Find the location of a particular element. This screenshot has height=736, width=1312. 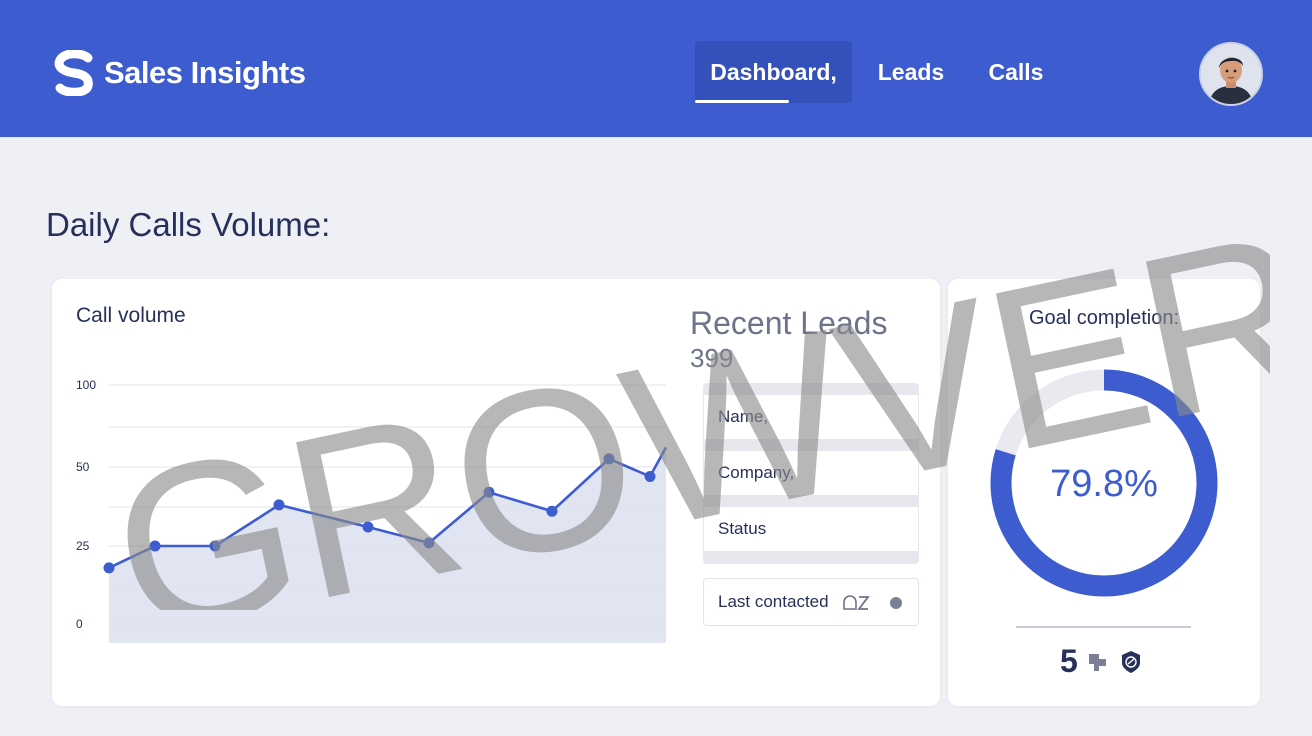

goal-percentage: 79.8% is located at coordinates (1104, 484).